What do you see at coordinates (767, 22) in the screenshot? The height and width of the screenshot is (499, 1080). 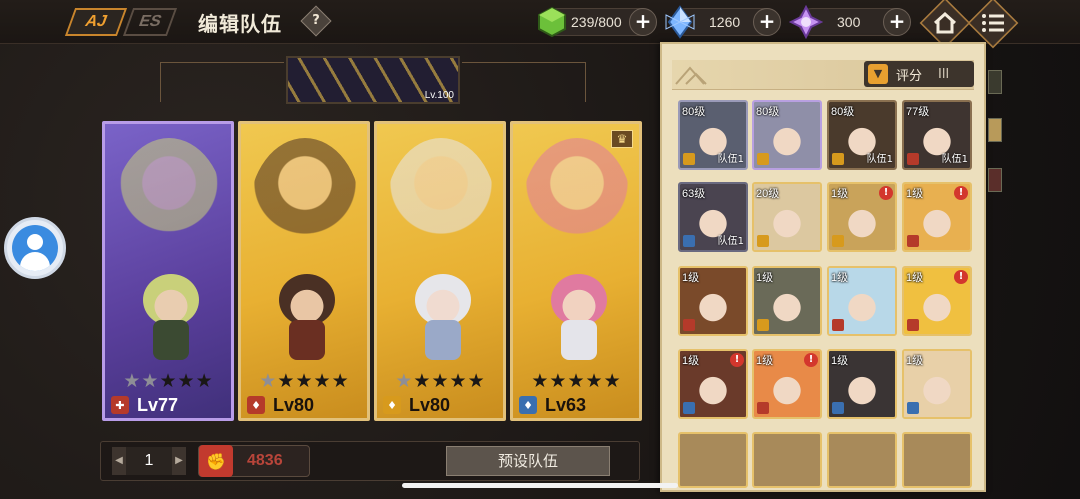 I see `add-crystal-button: +` at bounding box center [767, 22].